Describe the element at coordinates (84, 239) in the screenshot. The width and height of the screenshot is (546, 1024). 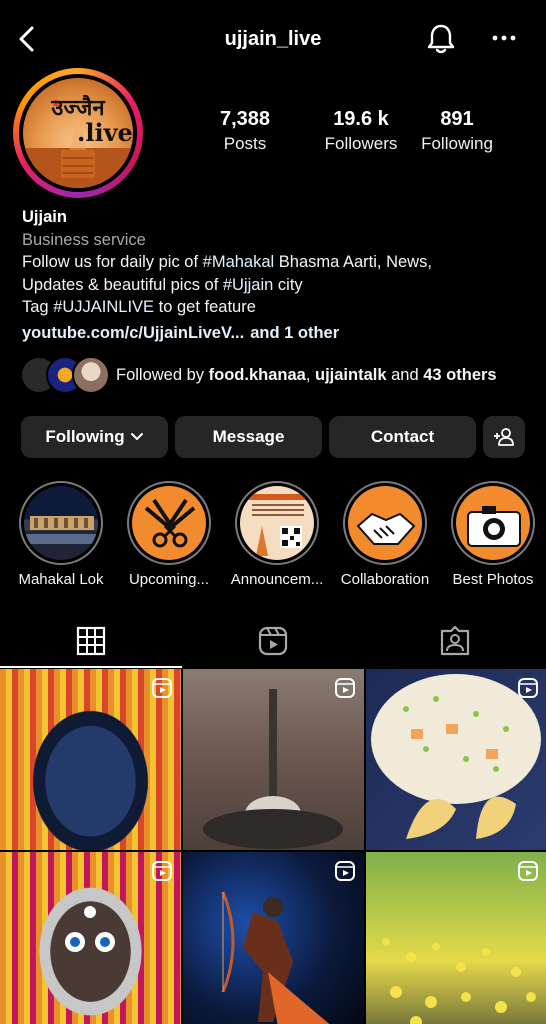
I see `category-label: Business service` at that location.